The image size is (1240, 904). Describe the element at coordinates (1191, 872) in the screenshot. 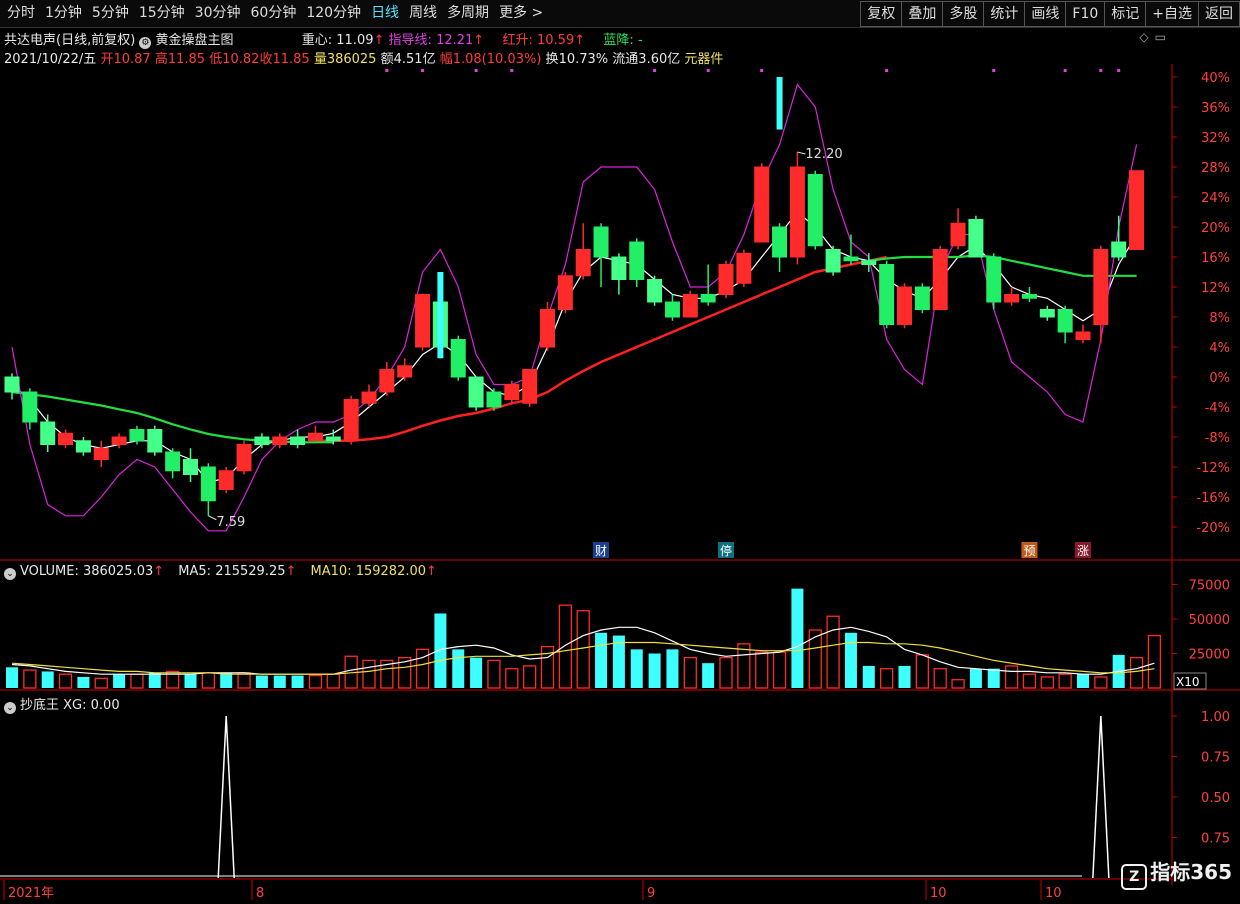

I see `watermark-text: 指标365` at that location.